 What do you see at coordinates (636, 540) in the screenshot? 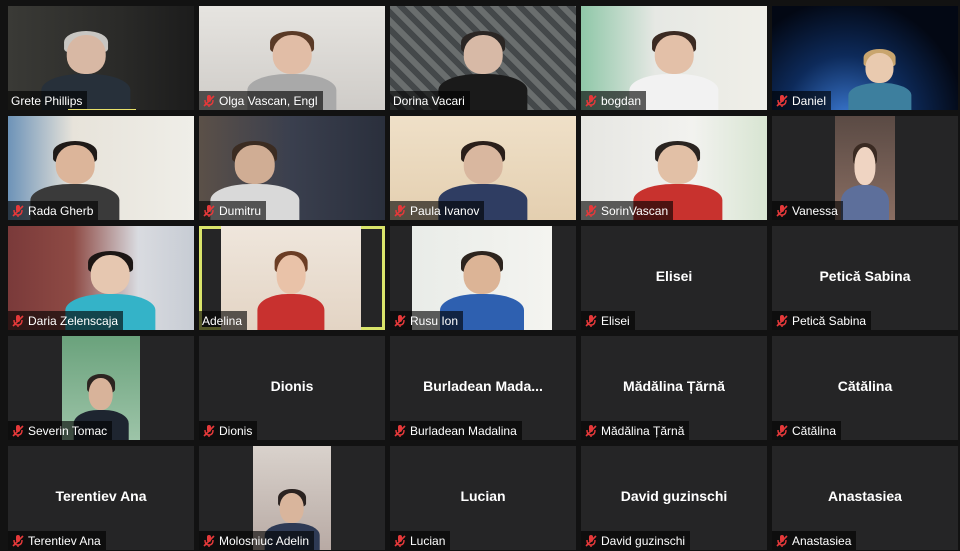
I see `name-tag: David guzinschi` at bounding box center [636, 540].